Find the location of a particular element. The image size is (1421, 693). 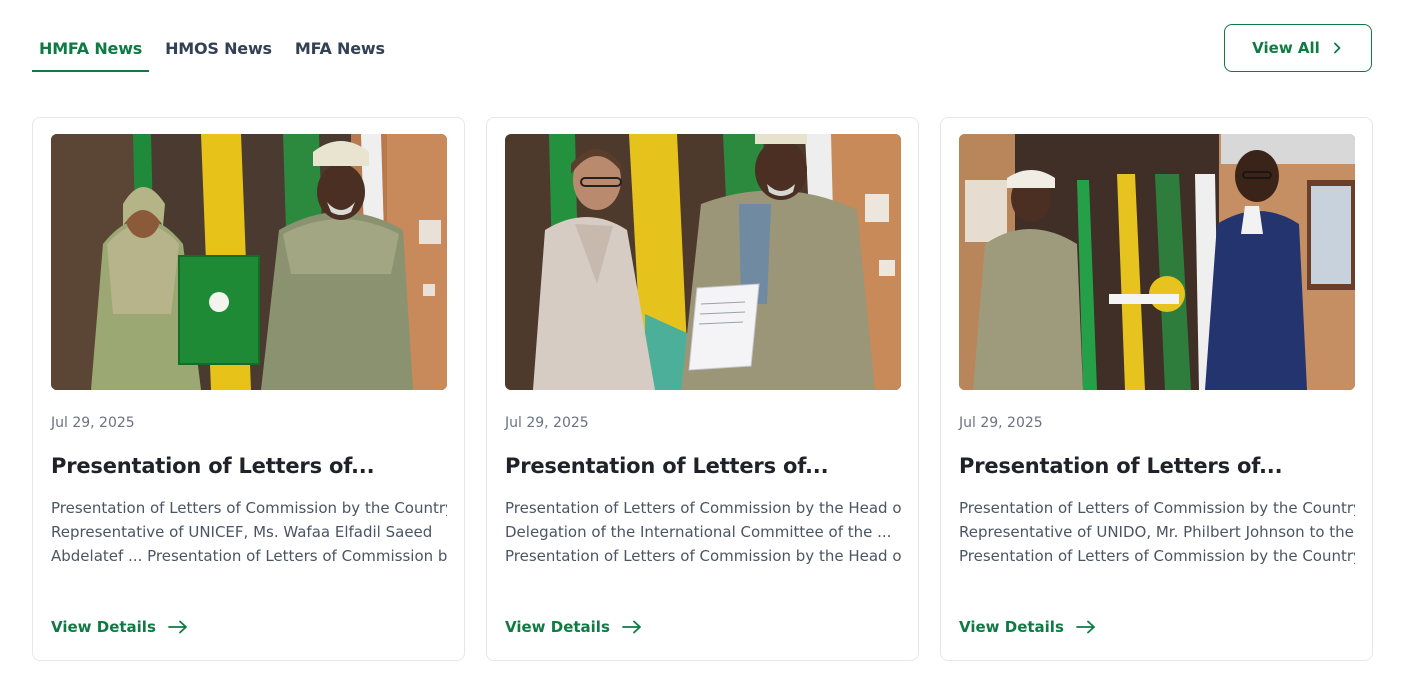

tab-hmfa-news: HMFA News is located at coordinates (91, 51).